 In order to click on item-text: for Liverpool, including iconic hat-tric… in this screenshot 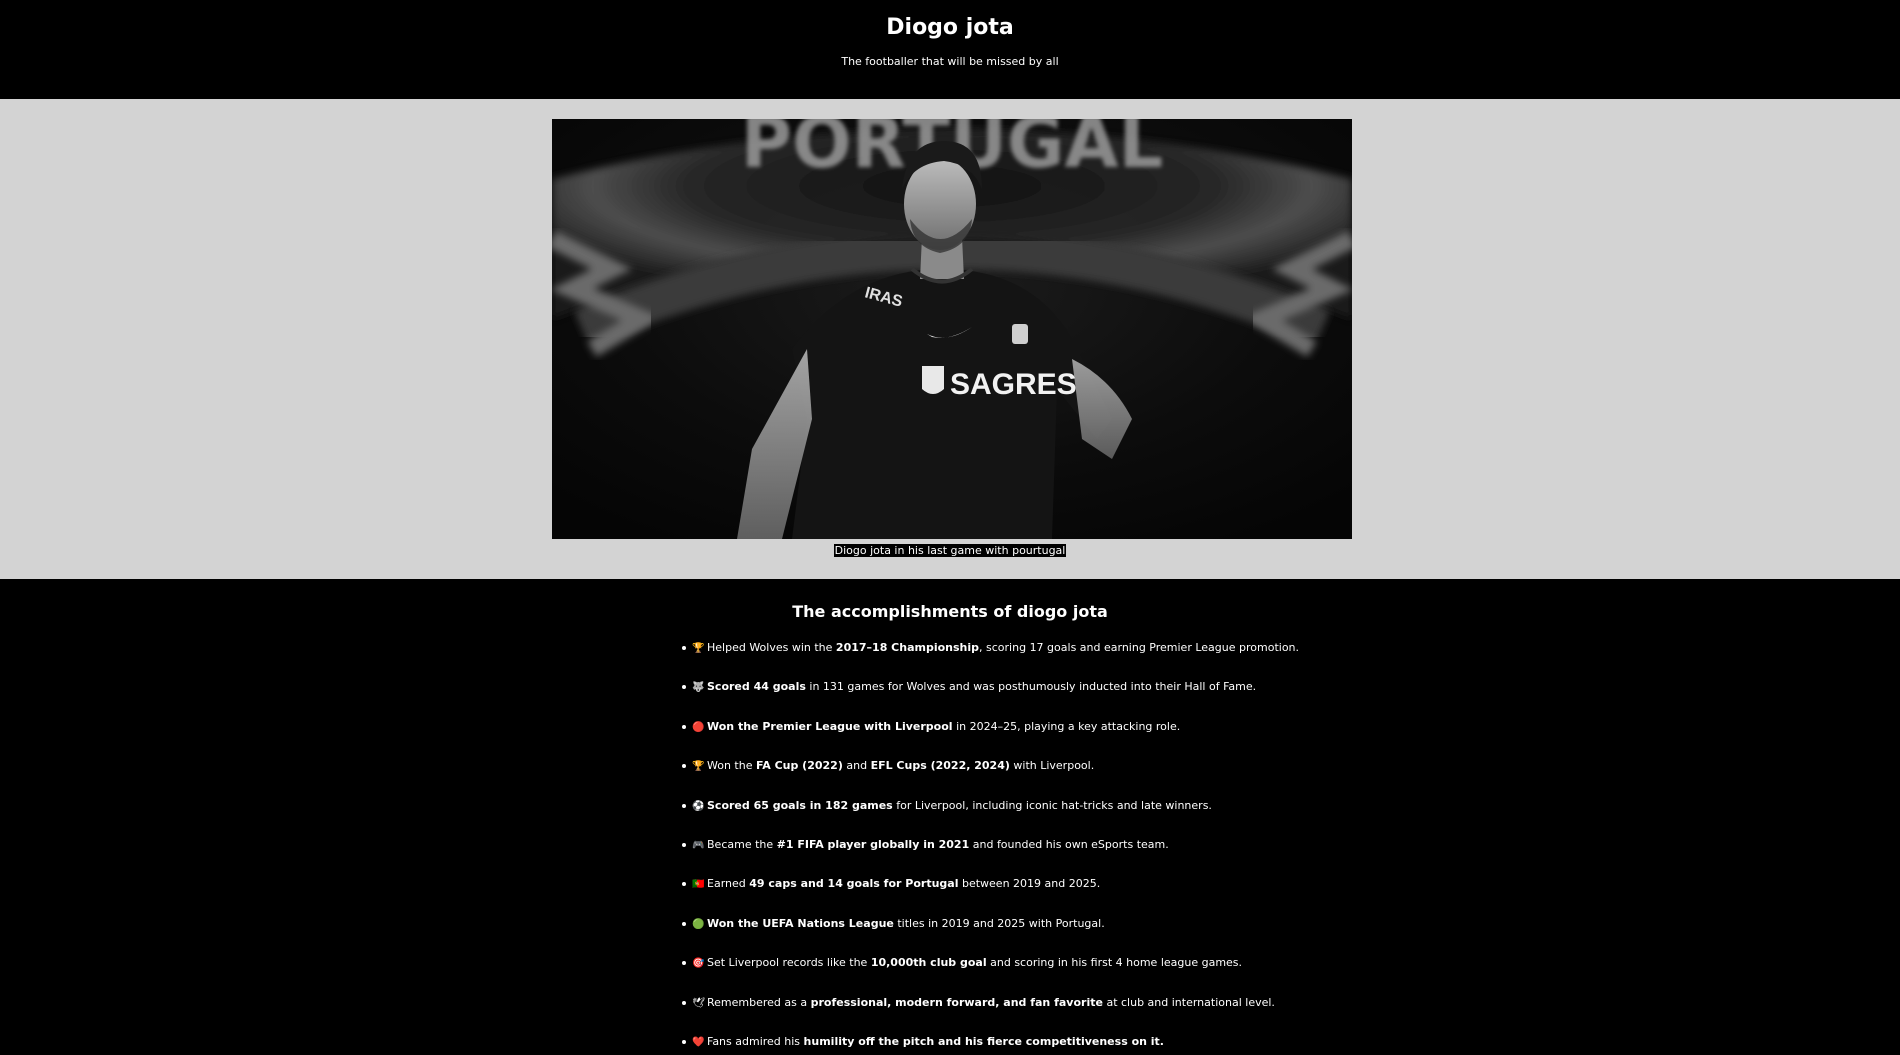, I will do `click(1052, 805)`.